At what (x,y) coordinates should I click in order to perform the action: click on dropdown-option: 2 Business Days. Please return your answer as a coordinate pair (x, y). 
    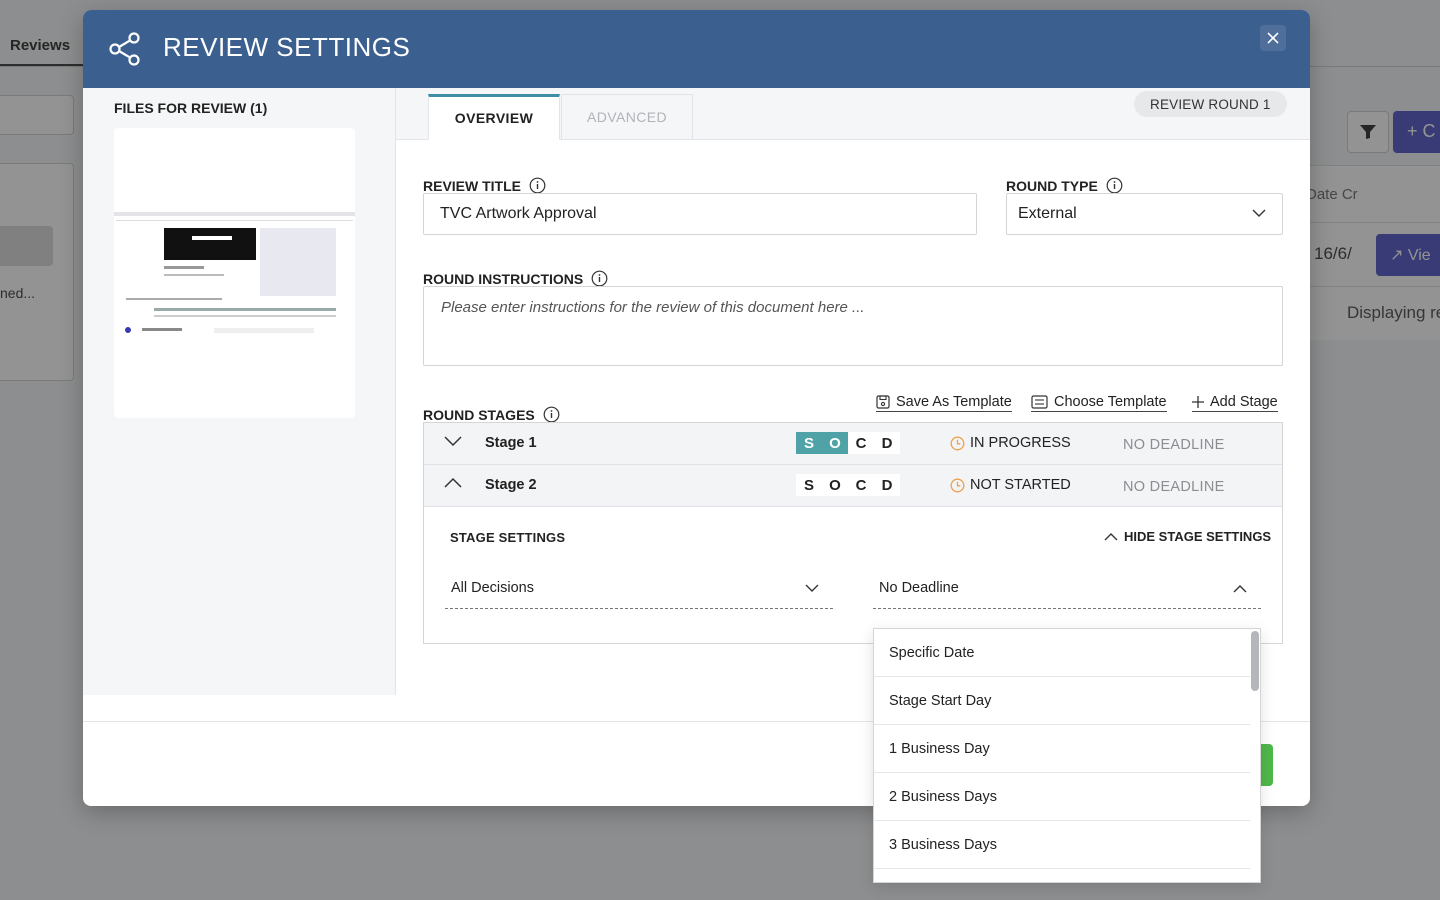
    Looking at the image, I should click on (1062, 797).